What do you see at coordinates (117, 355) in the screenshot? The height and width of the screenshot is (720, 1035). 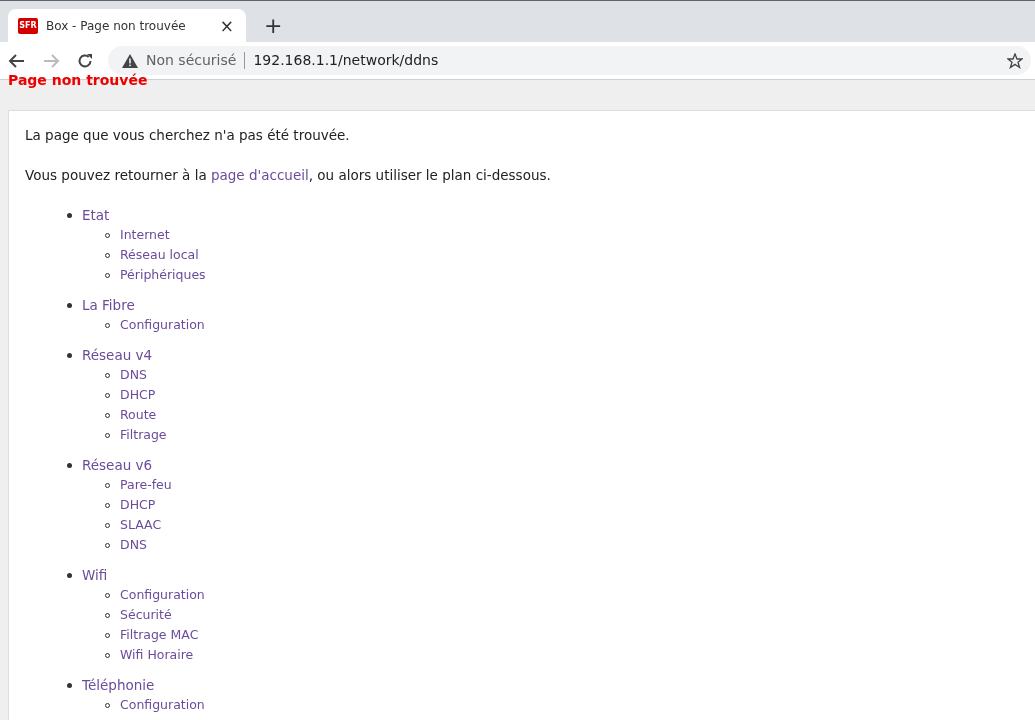 I see `sitemap-link: Réseau v4` at bounding box center [117, 355].